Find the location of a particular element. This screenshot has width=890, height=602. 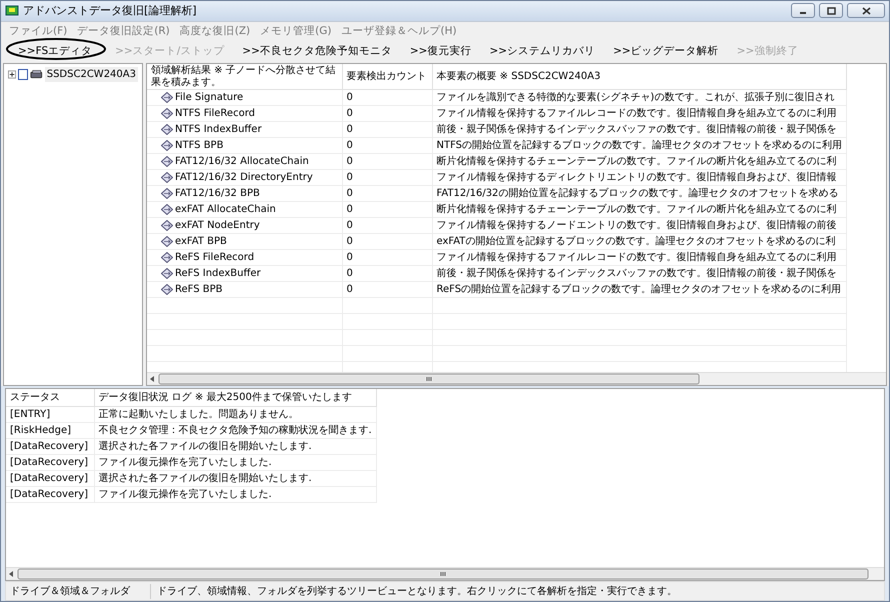

table-cell: NTFSの開始位置を記録するブロックの数です。論理セクタのオフセットを求めるのに利用 is located at coordinates (639, 146).